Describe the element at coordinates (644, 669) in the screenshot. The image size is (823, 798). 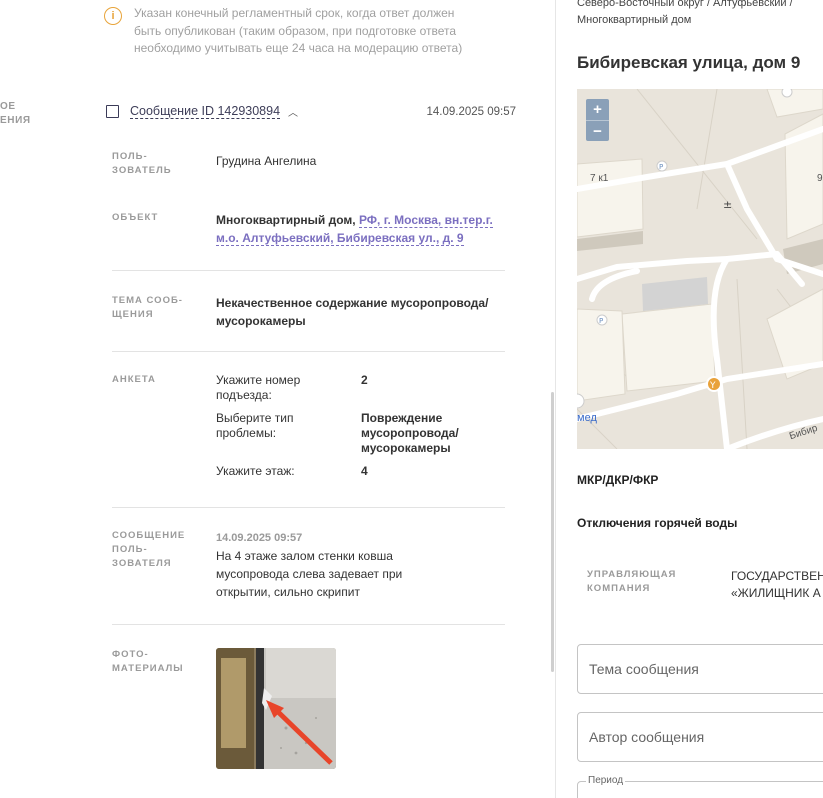
I see `topic-input-placeholder: Тема сообщения` at that location.